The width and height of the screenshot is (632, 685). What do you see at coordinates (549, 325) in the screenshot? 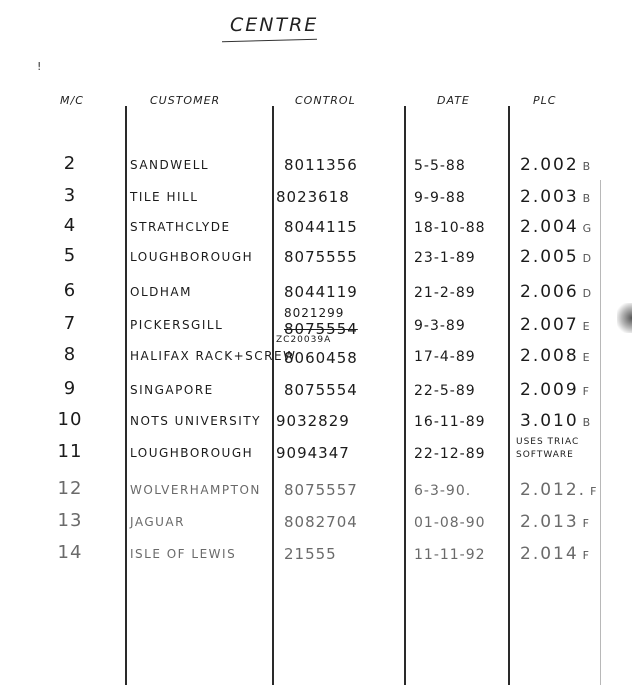
I see `plc-version-number: 2.007` at bounding box center [549, 325].